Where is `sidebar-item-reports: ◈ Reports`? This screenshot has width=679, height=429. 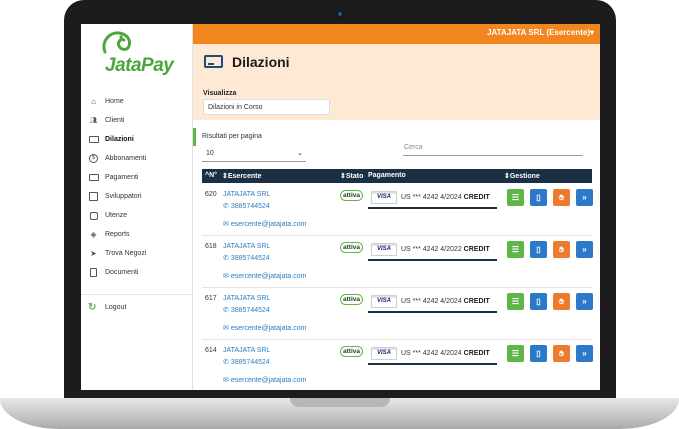 sidebar-item-reports: ◈ Reports is located at coordinates (137, 234).